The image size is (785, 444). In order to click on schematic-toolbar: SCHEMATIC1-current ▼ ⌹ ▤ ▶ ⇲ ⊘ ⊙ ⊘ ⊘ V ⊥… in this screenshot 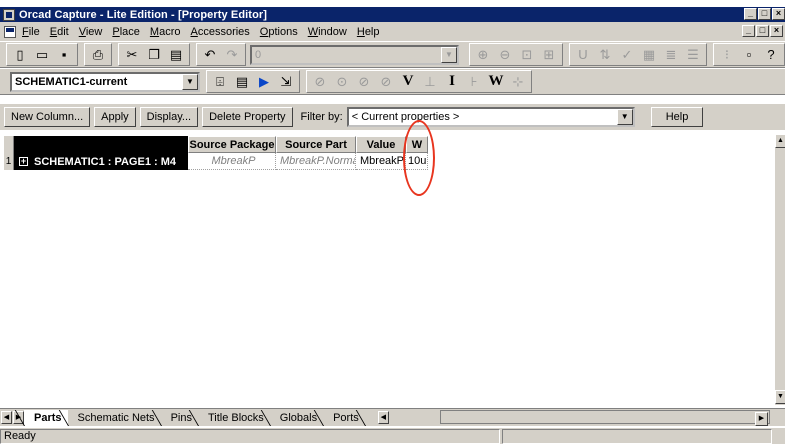, I will do `click(392, 81)`.